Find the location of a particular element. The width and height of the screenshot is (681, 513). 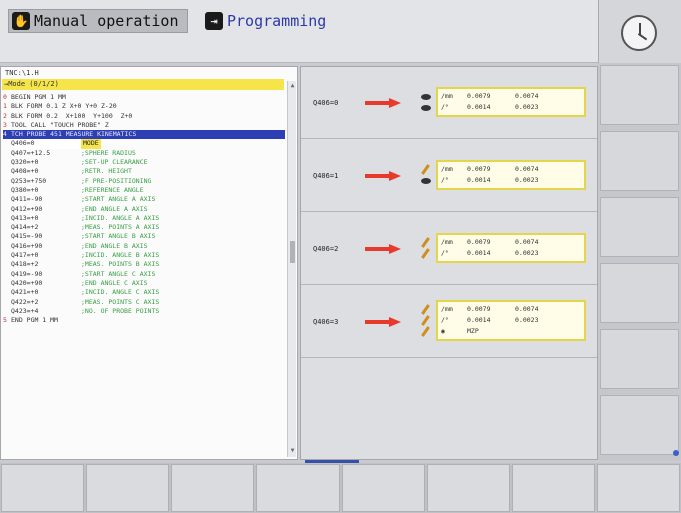

parameter-value: Q418=+2 is located at coordinates (25, 264).